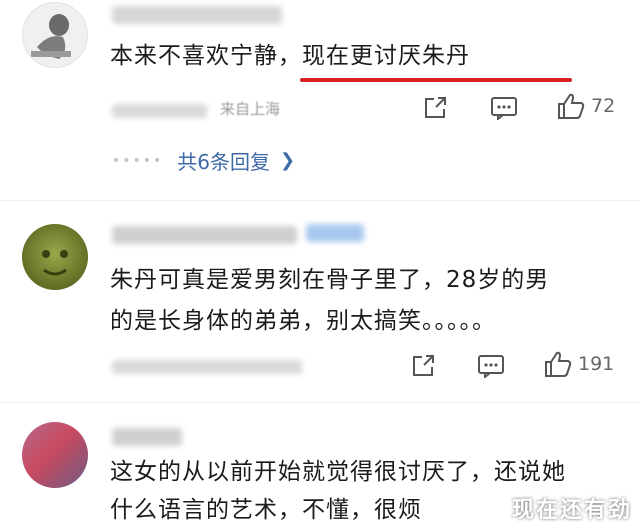 The width and height of the screenshot is (640, 528). Describe the element at coordinates (250, 109) in the screenshot. I see `location-text: 来自上海` at that location.